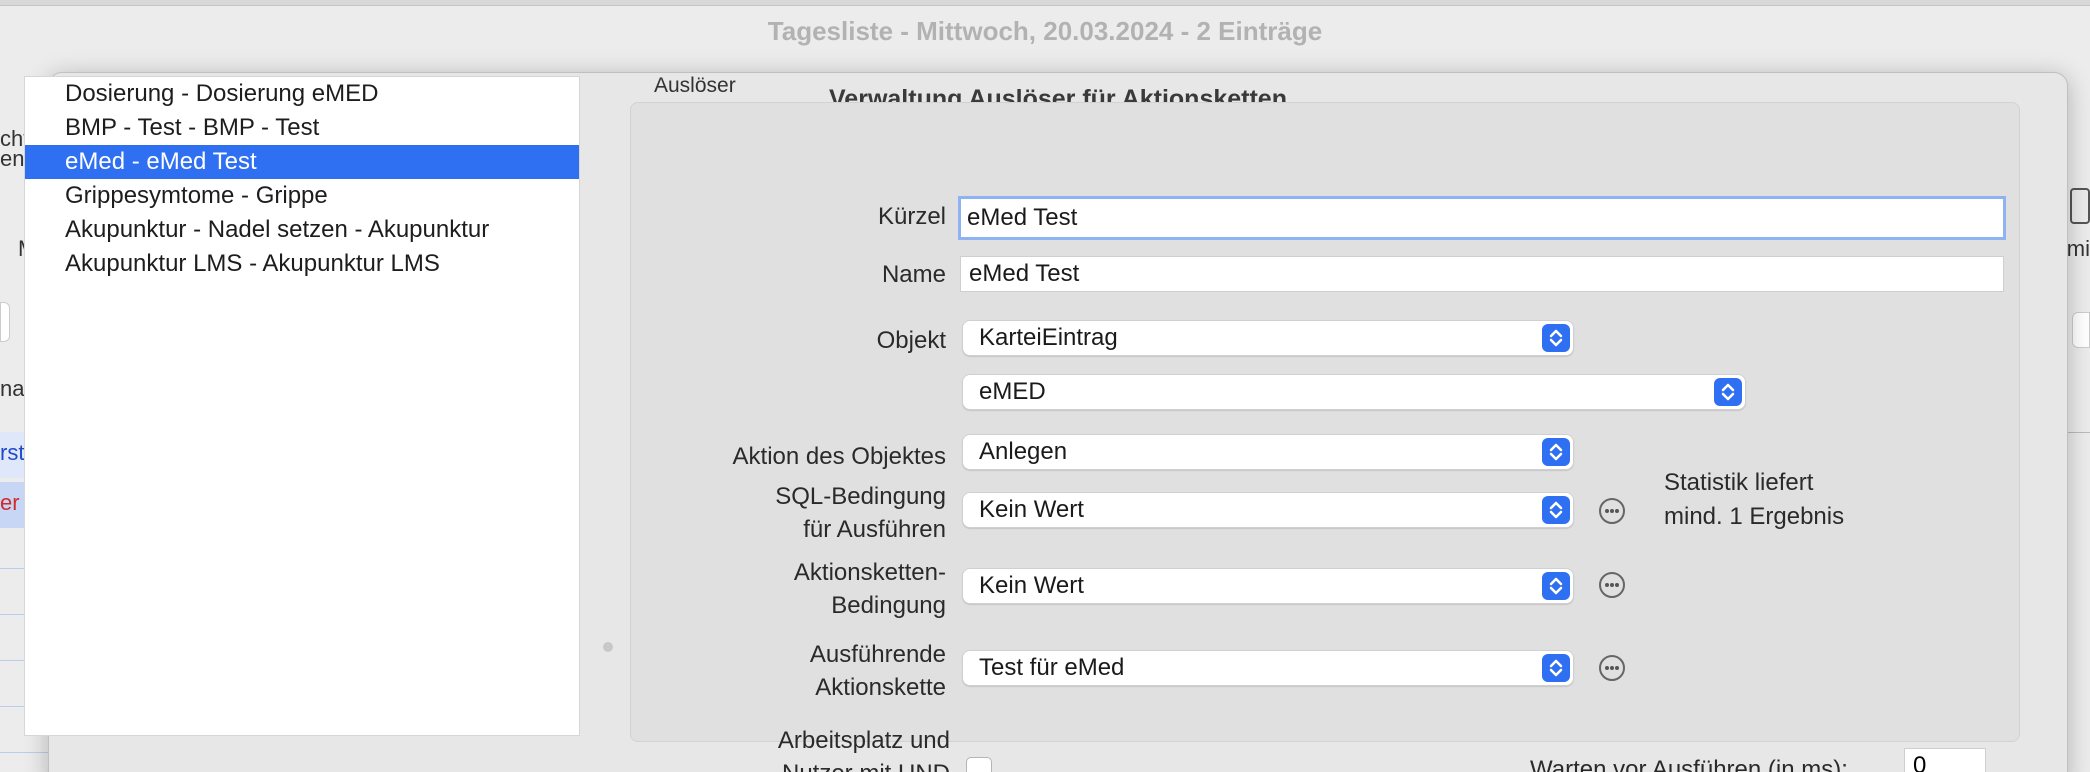 The height and width of the screenshot is (772, 2090). Describe the element at coordinates (1739, 482) in the screenshot. I see `statistik-line: Statistik liefert` at that location.